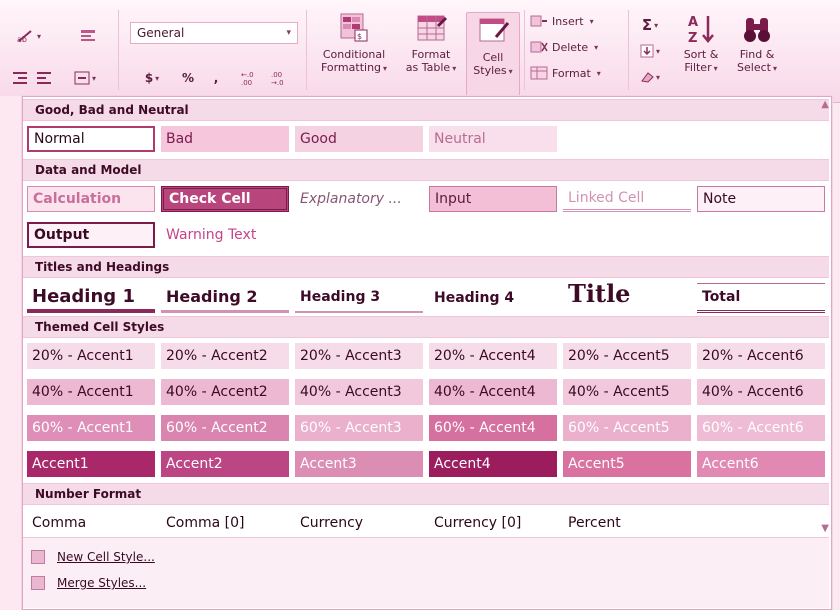 The width and height of the screenshot is (840, 610). Describe the element at coordinates (650, 25) in the screenshot. I see `autosum-button: Σ ▾` at that location.